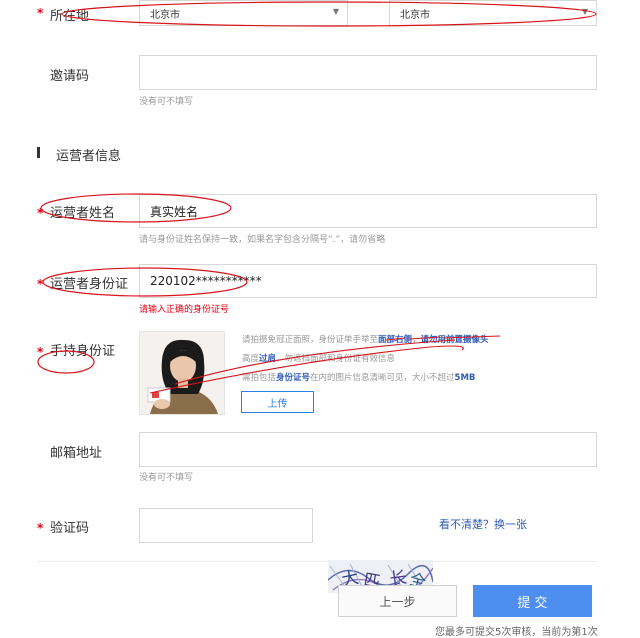 The image size is (640, 638). What do you see at coordinates (251, 359) in the screenshot?
I see `note-text: 高度` at bounding box center [251, 359].